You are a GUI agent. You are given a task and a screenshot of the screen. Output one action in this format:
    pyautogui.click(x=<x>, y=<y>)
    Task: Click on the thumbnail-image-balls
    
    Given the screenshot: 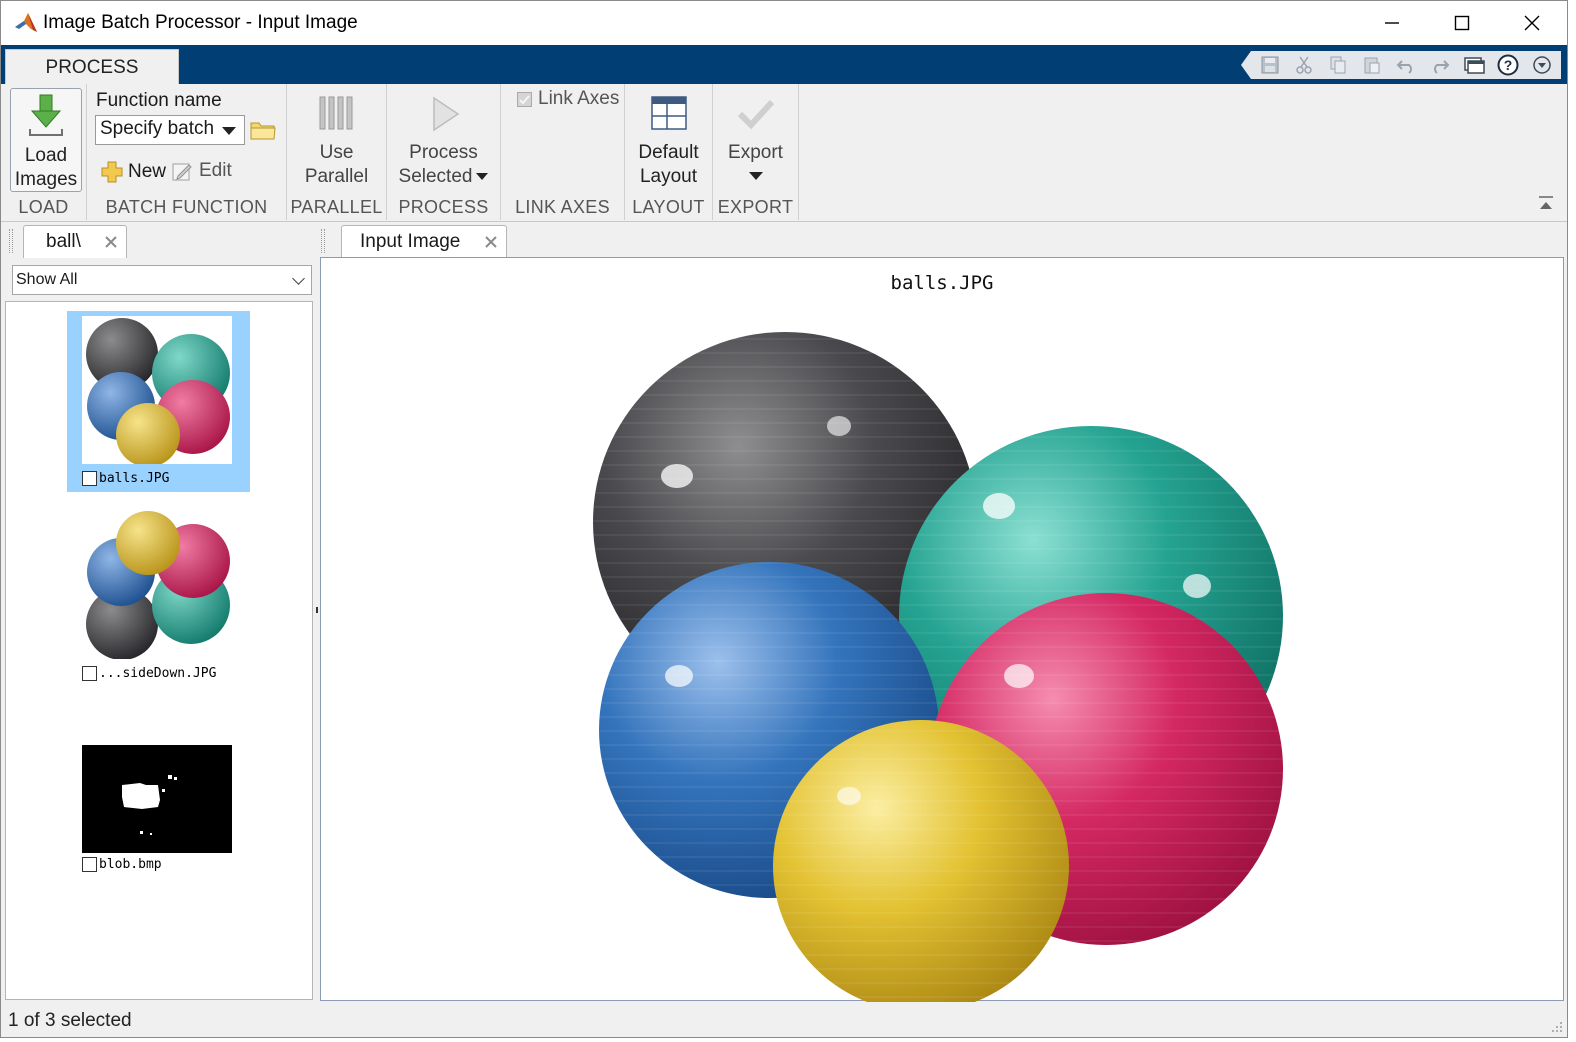 What is the action you would take?
    pyautogui.click(x=157, y=390)
    